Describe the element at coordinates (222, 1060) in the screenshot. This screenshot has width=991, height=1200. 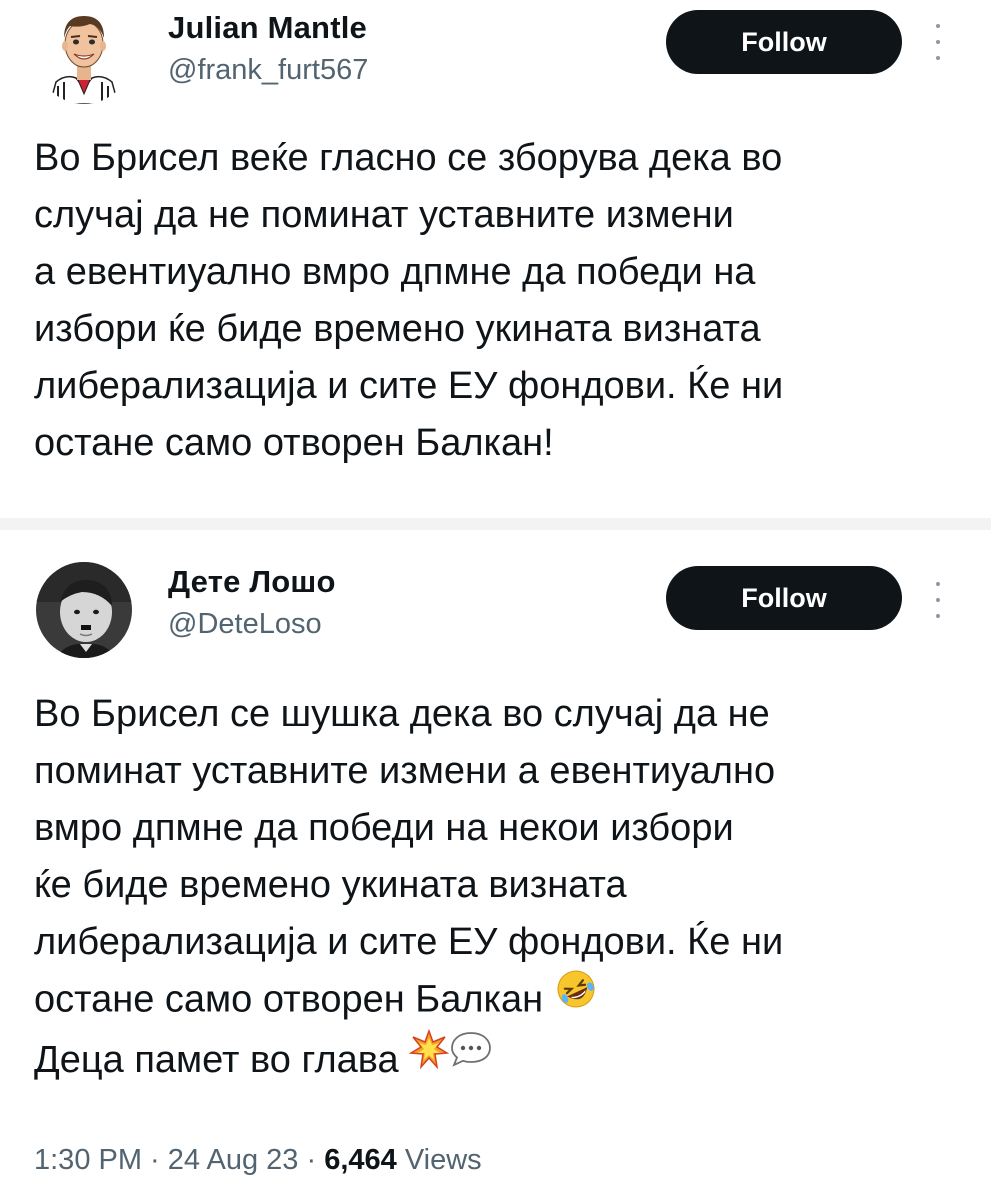
I see `tweet-text-segment: Деца памет во глава` at that location.